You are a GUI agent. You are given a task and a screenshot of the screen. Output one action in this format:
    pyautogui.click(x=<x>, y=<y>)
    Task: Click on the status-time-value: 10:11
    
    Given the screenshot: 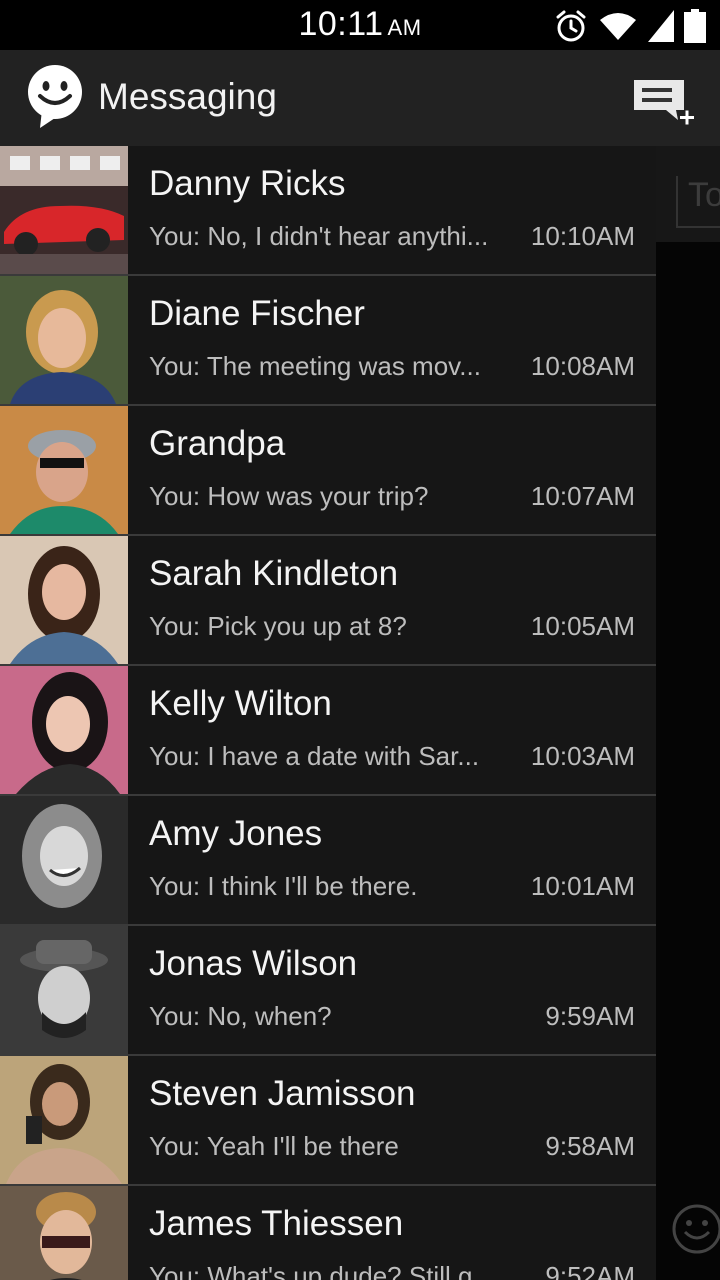 What is the action you would take?
    pyautogui.click(x=341, y=24)
    